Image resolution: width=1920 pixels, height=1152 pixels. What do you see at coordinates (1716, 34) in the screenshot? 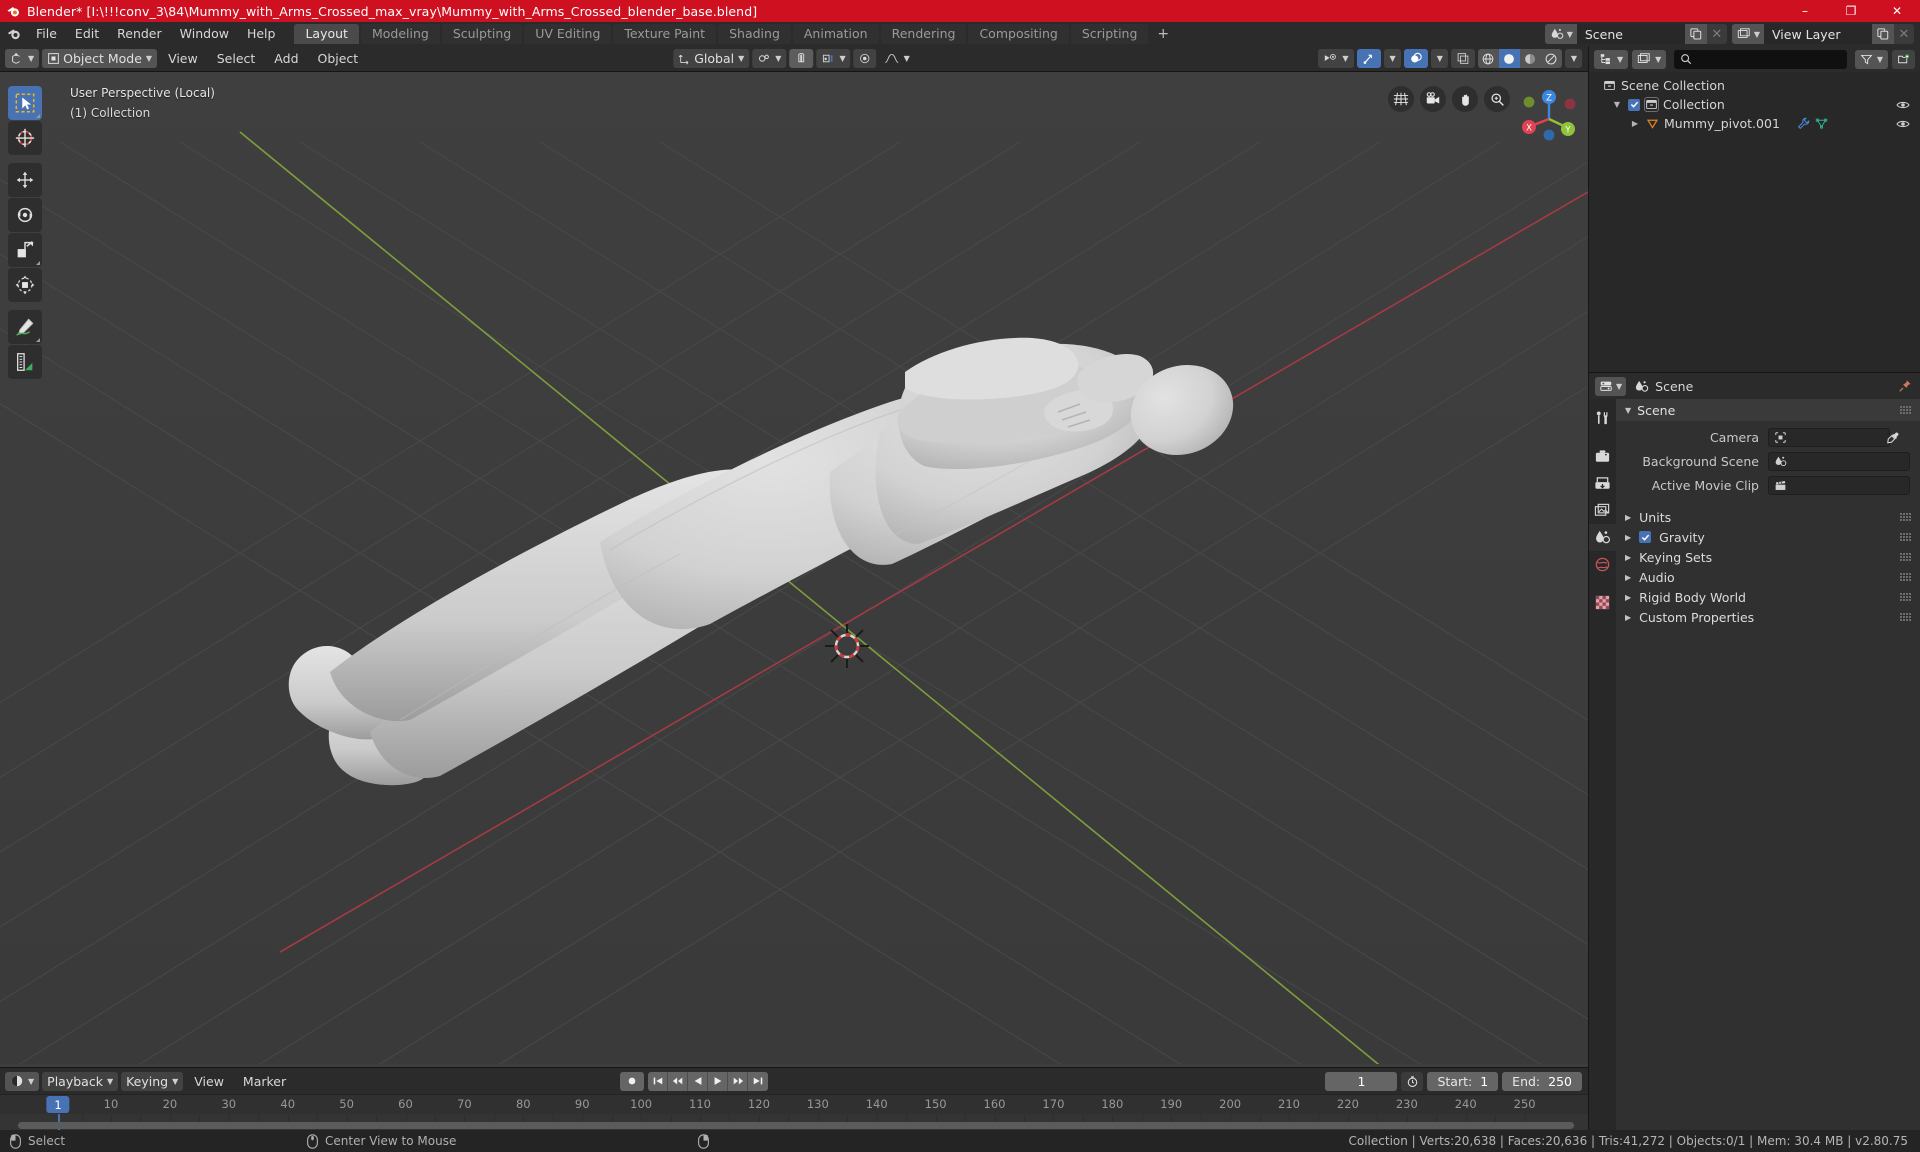
I see `unlink-scene-icon: ✕` at bounding box center [1716, 34].